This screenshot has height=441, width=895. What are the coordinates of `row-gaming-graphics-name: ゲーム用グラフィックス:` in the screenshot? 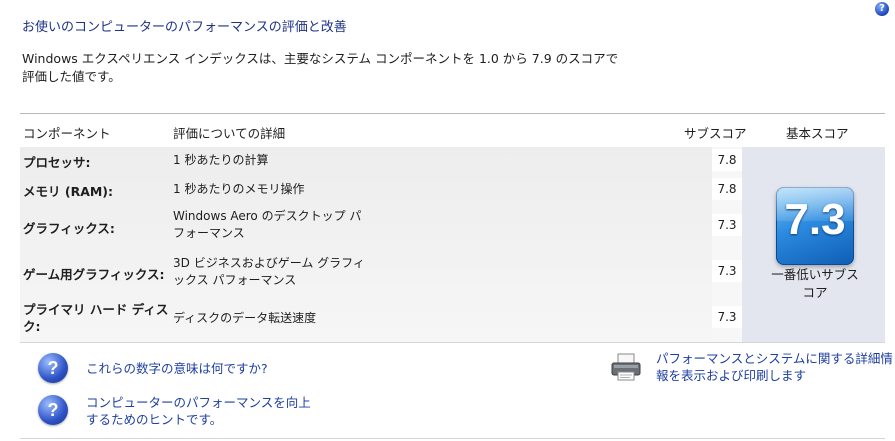 It's located at (94, 274).